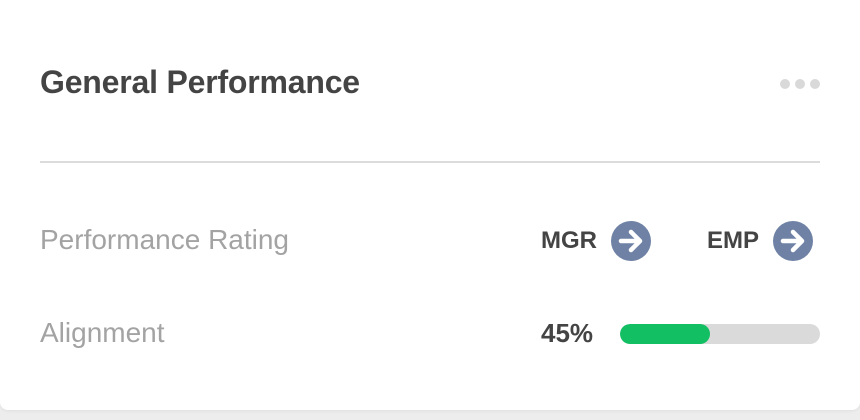 This screenshot has height=420, width=860. I want to click on alignment-progress-fill, so click(665, 334).